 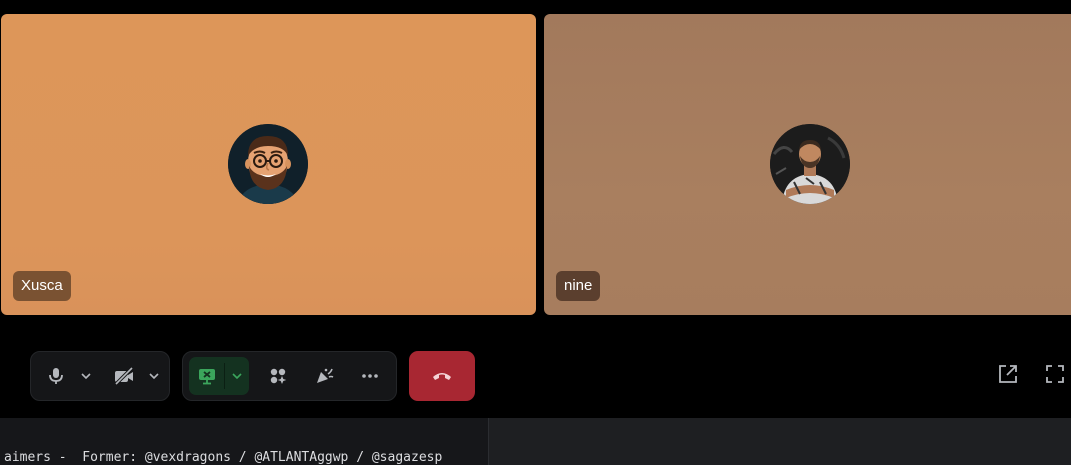 I want to click on camera-toggle-button, so click(x=124, y=376).